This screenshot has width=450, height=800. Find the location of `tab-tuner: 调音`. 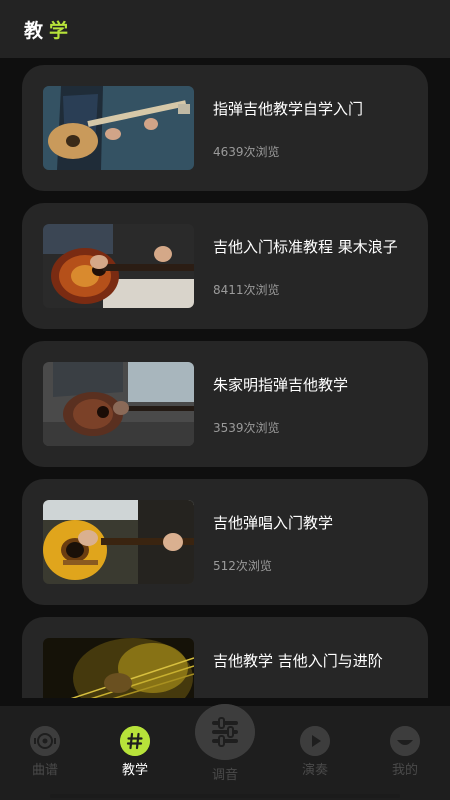

tab-tuner: 调音 is located at coordinates (225, 752).